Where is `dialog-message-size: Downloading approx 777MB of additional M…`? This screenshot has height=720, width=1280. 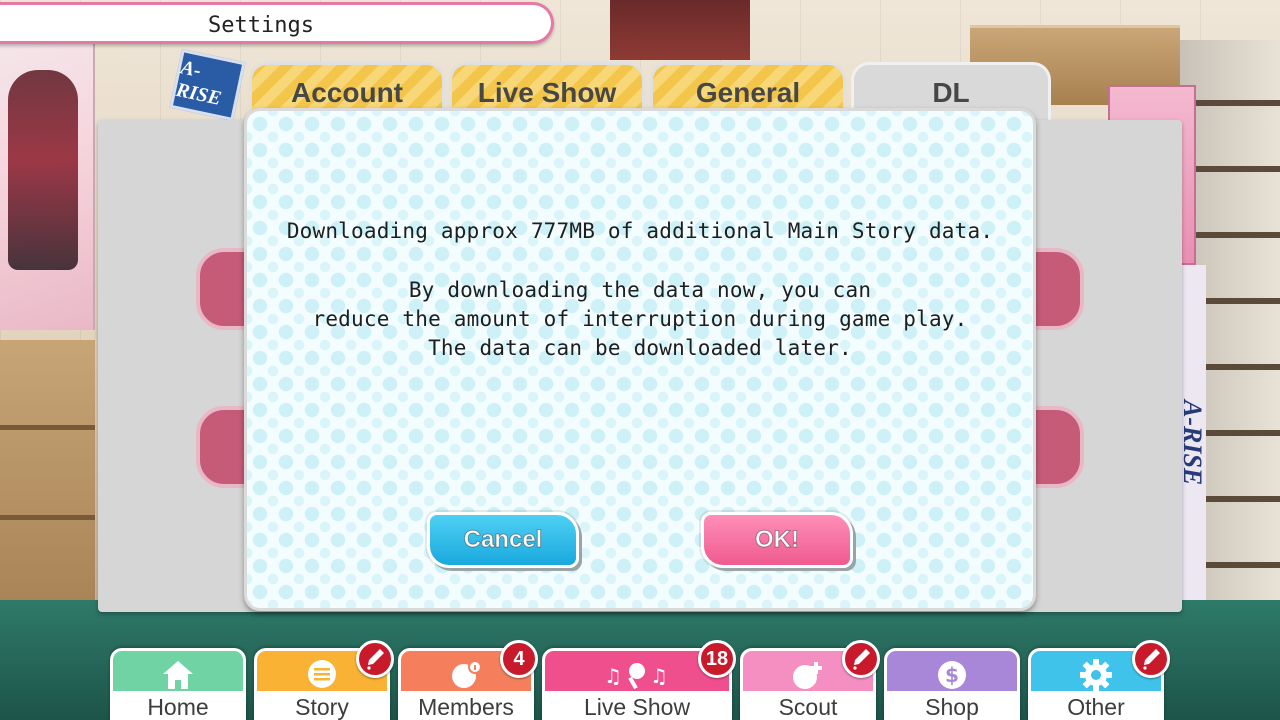 dialog-message-size: Downloading approx 777MB of additional M… is located at coordinates (640, 231).